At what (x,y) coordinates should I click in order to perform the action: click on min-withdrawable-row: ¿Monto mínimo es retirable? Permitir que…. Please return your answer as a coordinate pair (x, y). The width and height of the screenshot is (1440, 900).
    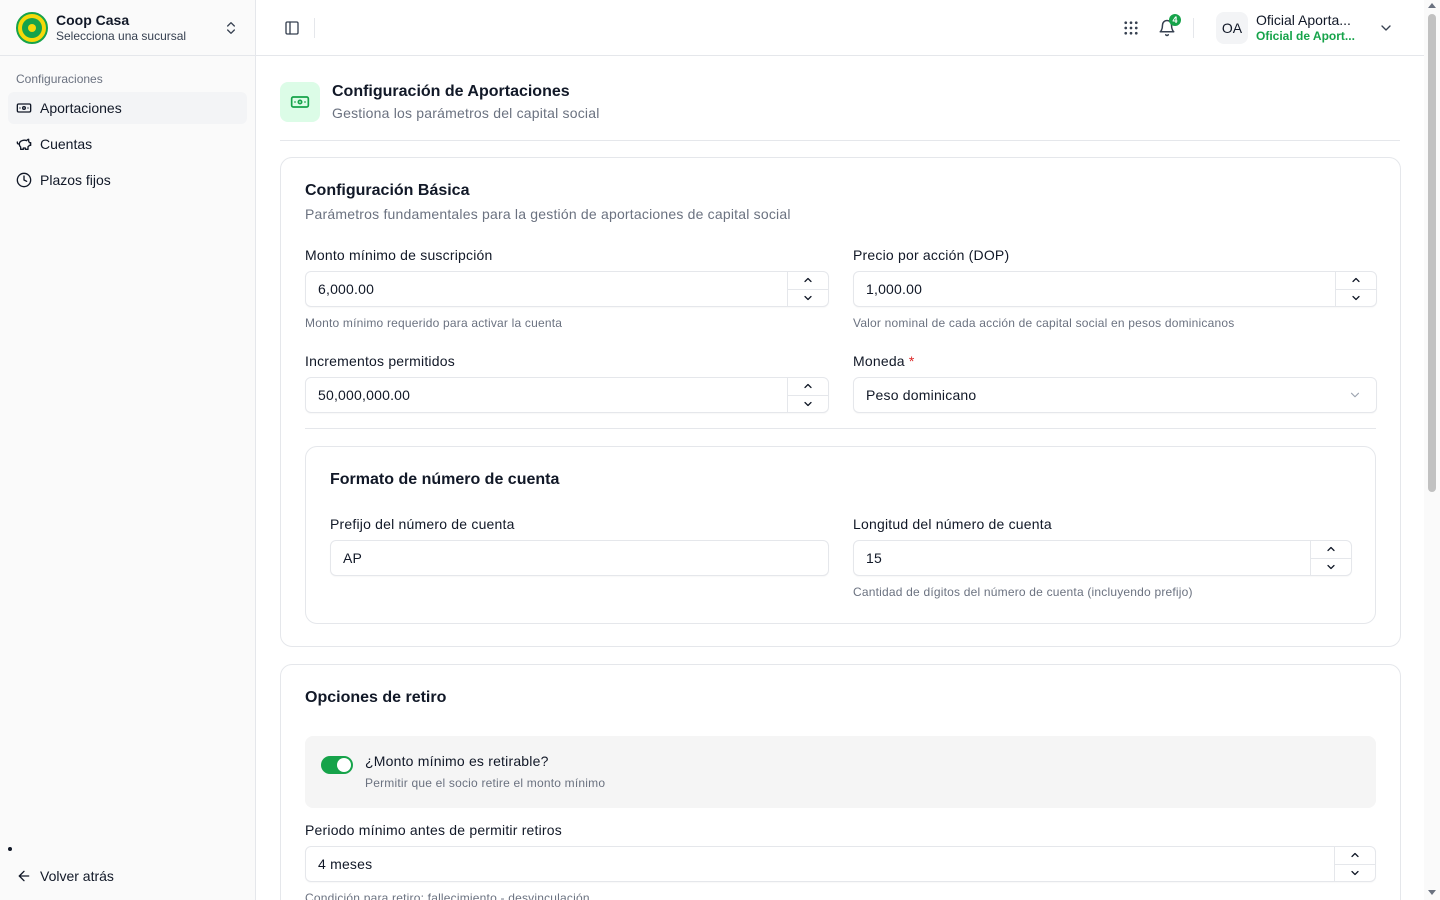
    Looking at the image, I should click on (840, 772).